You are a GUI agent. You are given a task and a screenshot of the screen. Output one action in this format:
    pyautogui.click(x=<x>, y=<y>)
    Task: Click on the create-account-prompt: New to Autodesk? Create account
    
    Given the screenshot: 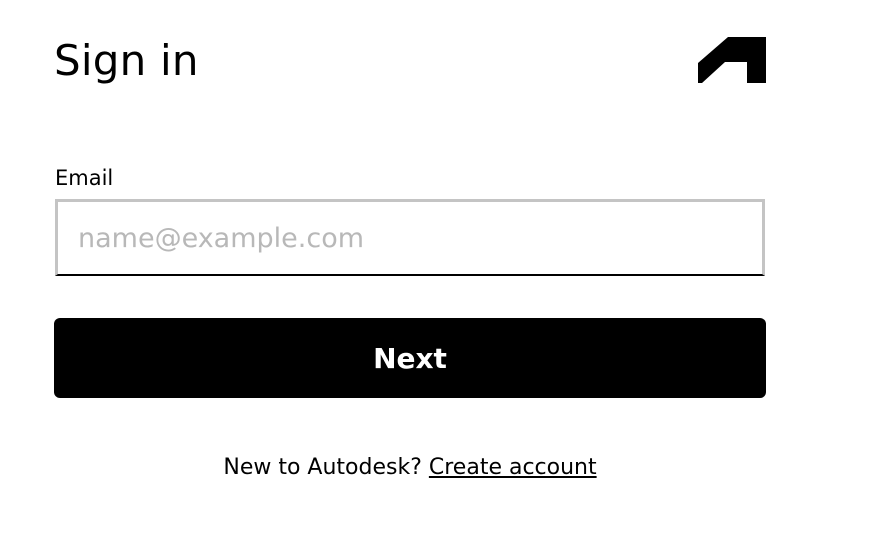 What is the action you would take?
    pyautogui.click(x=410, y=468)
    